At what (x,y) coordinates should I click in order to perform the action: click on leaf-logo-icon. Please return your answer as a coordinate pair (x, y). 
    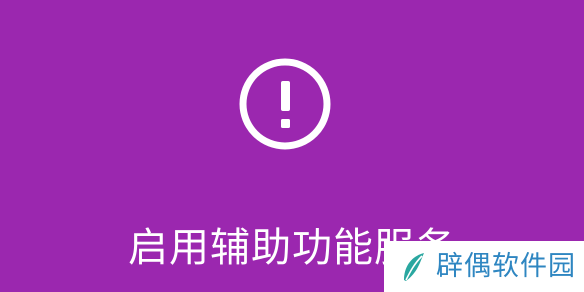
    Looking at the image, I should click on (414, 266).